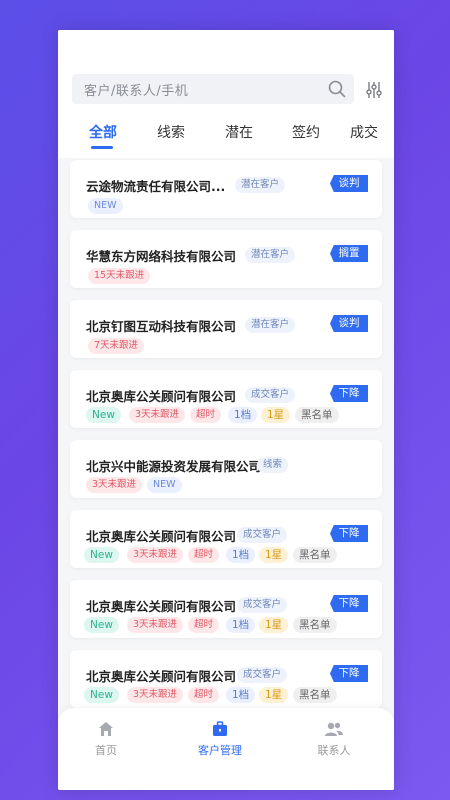 The width and height of the screenshot is (450, 800). Describe the element at coordinates (220, 728) in the screenshot. I see `briefcase-icon` at that location.